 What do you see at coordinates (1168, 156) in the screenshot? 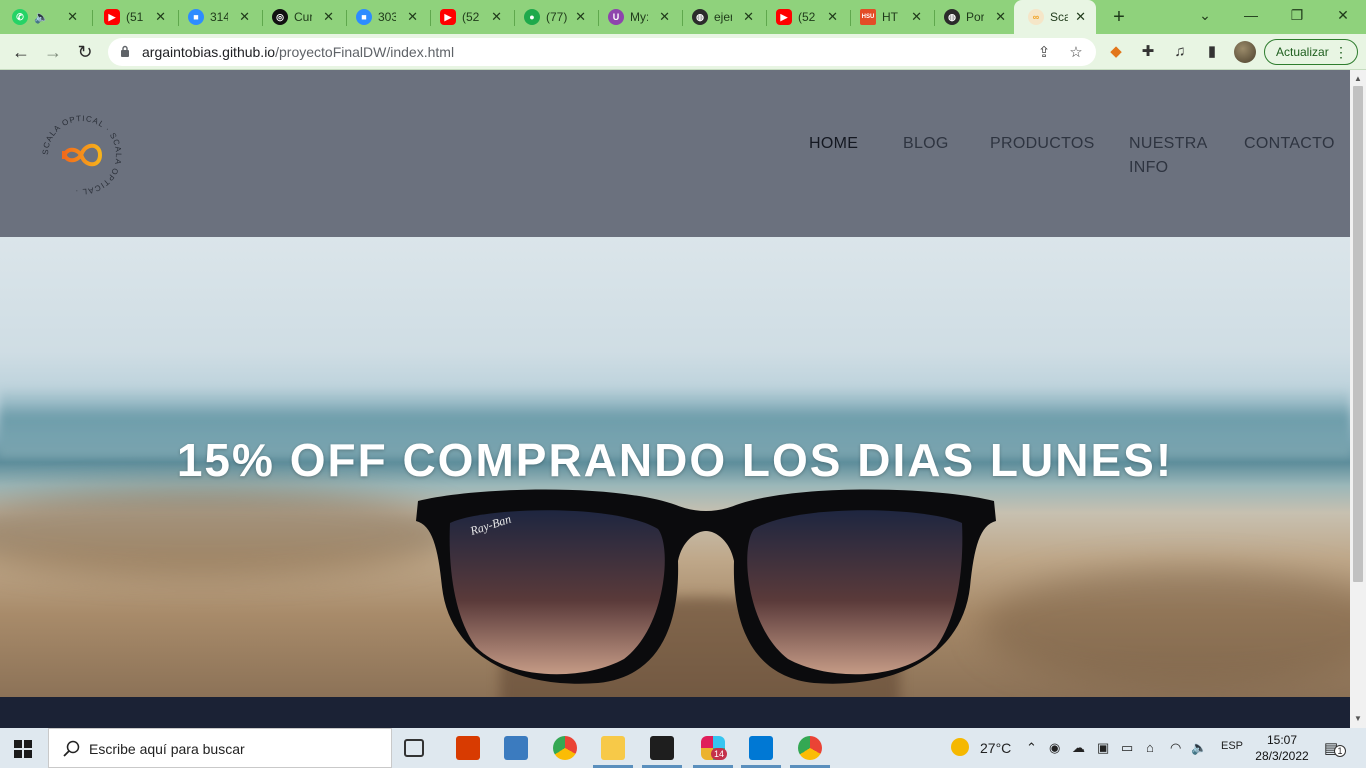
I see `nav-nuestra-info: NUESTRA INFO` at bounding box center [1168, 156].